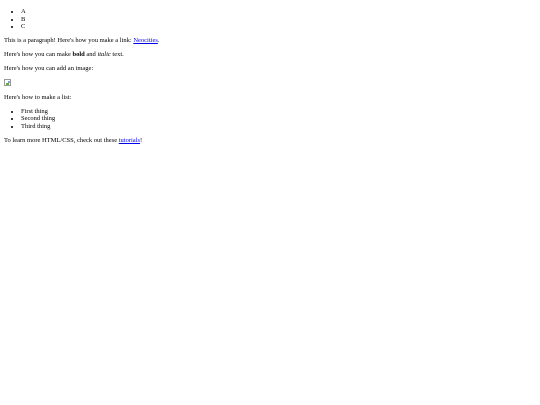 This screenshot has height=405, width=540. I want to click on format-paragraph-end: text., so click(117, 54).